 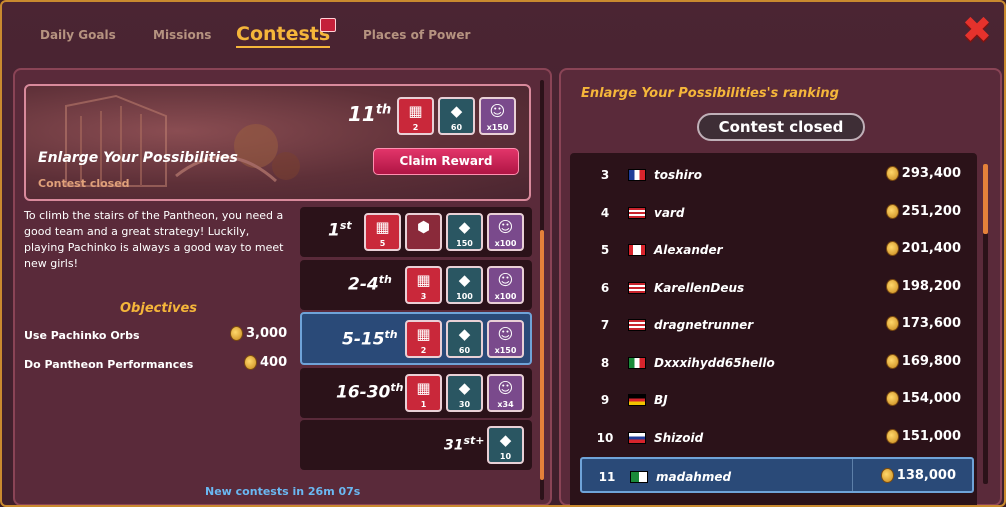 What do you see at coordinates (416, 445) in the screenshot?
I see `tier-row: 31st+ ◆ 10` at bounding box center [416, 445].